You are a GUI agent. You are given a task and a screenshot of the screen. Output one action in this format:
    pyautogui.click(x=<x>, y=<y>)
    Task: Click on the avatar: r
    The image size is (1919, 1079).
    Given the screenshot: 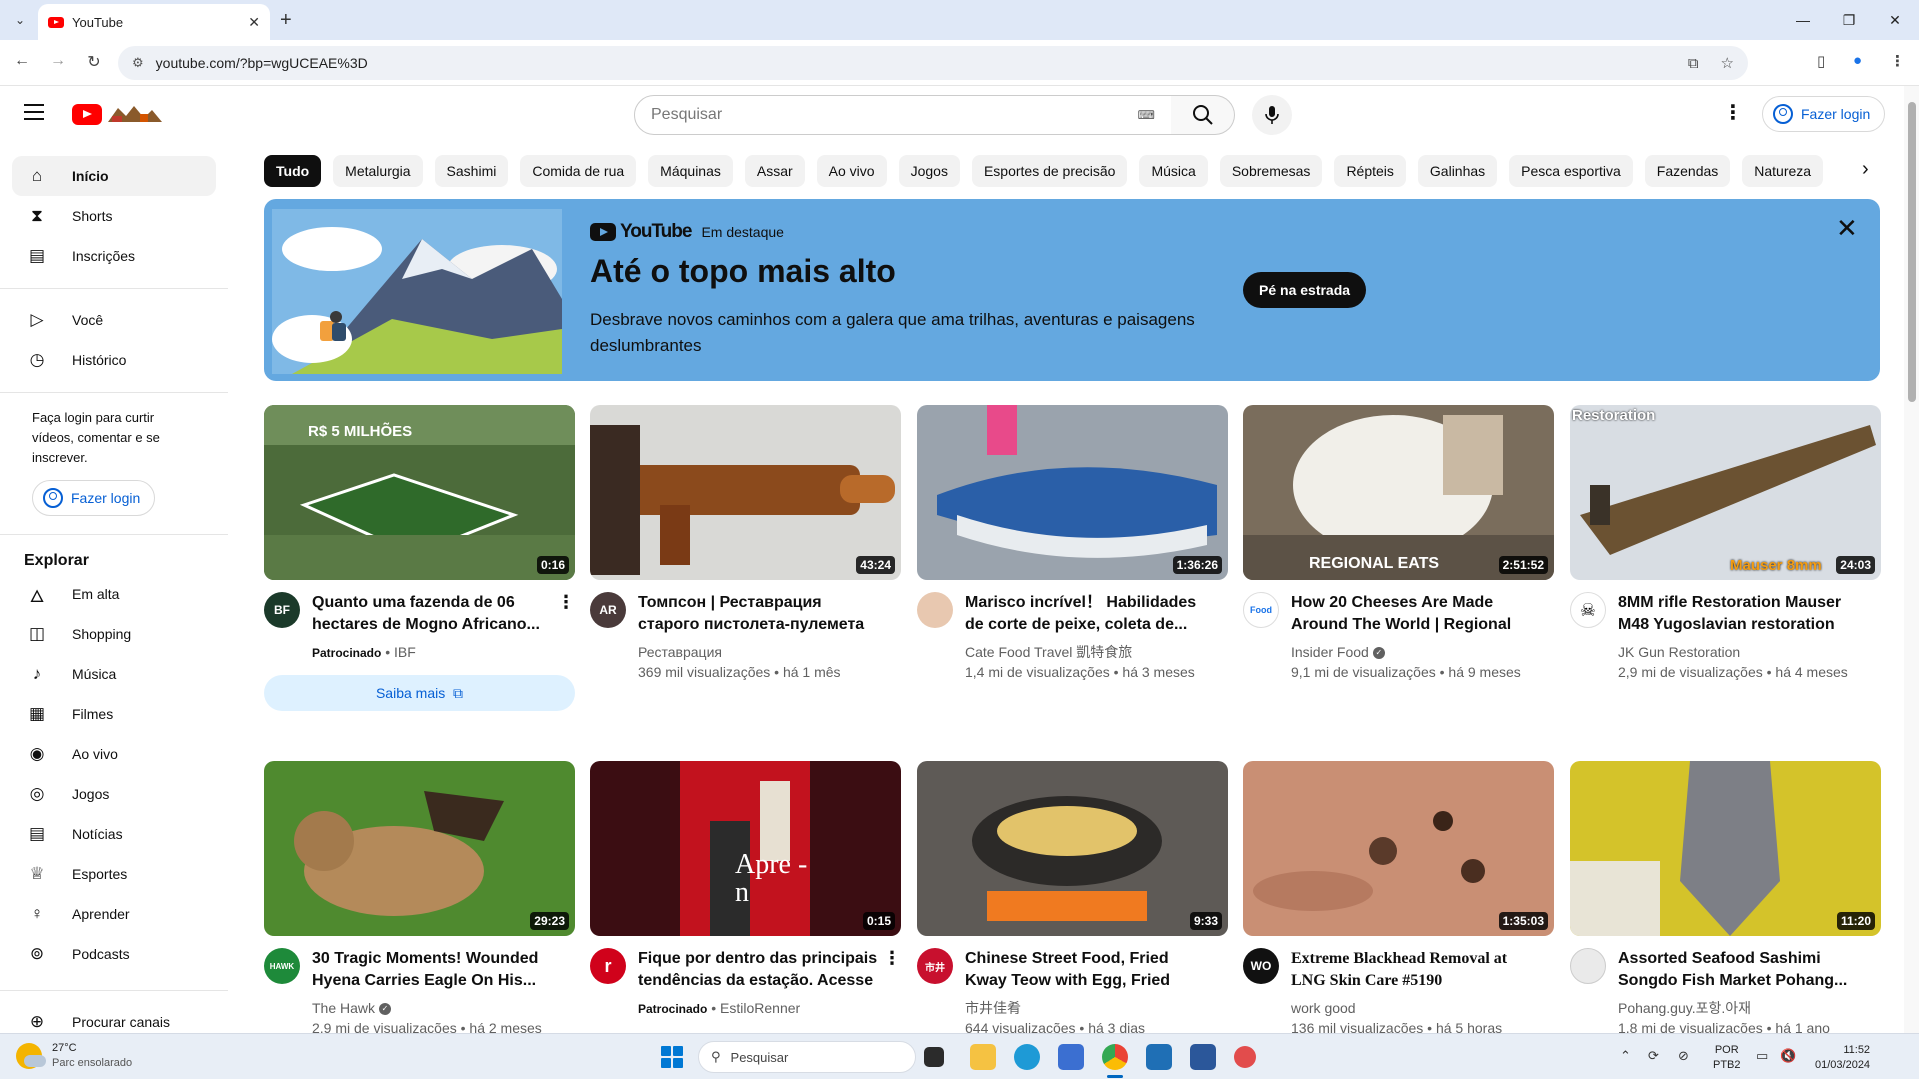 What is the action you would take?
    pyautogui.click(x=608, y=966)
    